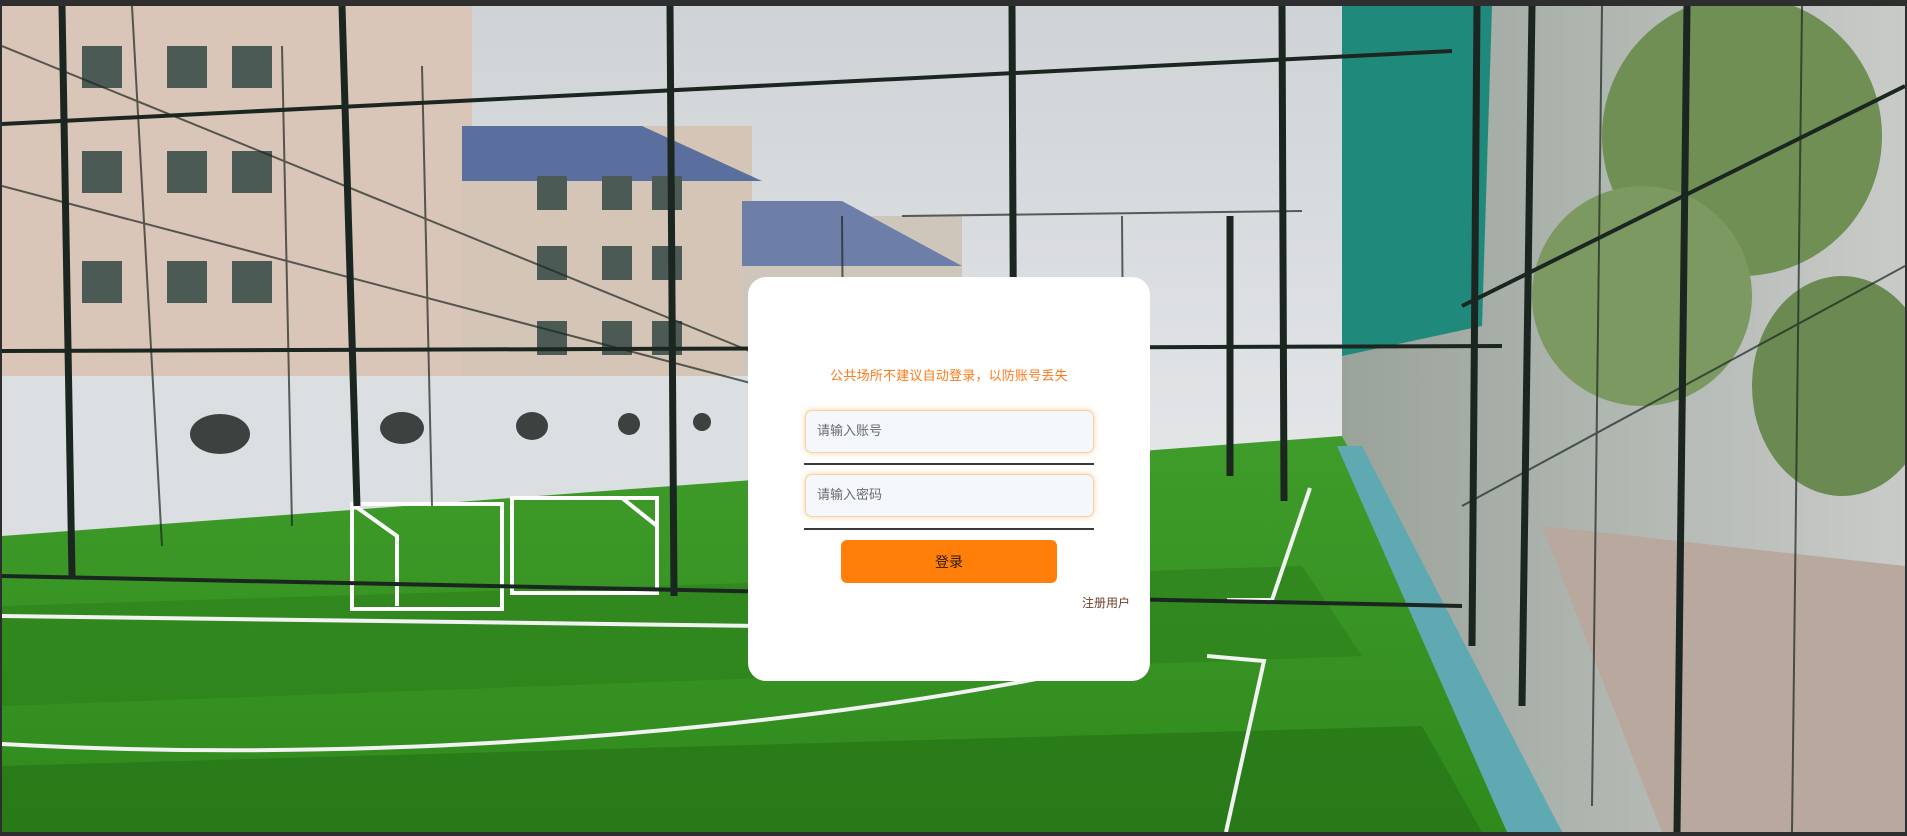 Image resolution: width=1907 pixels, height=836 pixels. What do you see at coordinates (949, 529) in the screenshot?
I see `password-underline` at bounding box center [949, 529].